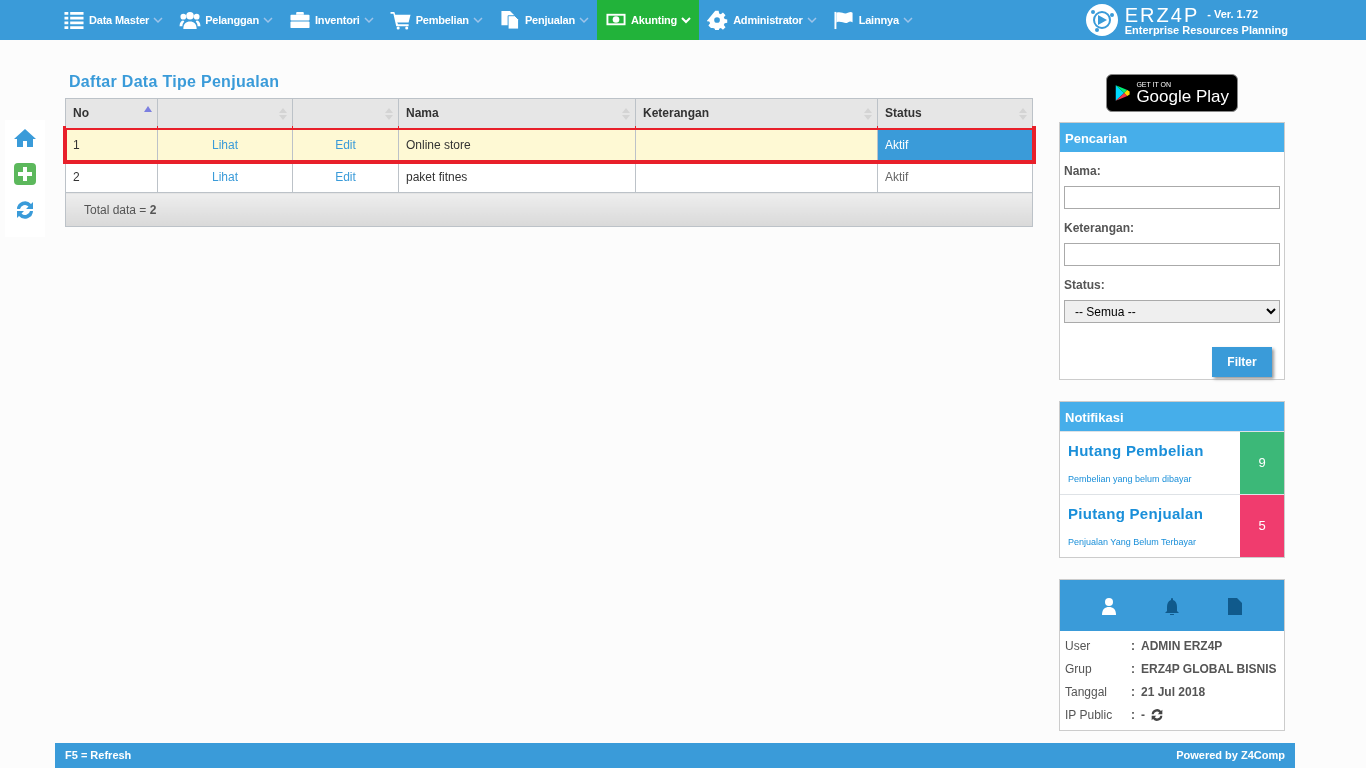 The image size is (1366, 768). Describe the element at coordinates (436, 20) in the screenshot. I see `menu-item: Pembelian` at that location.